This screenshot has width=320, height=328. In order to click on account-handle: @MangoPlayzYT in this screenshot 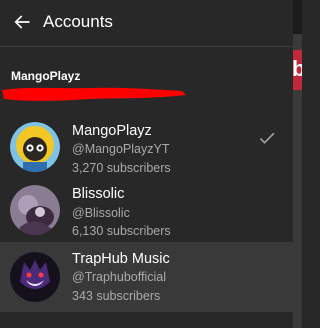, I will do `click(121, 149)`.